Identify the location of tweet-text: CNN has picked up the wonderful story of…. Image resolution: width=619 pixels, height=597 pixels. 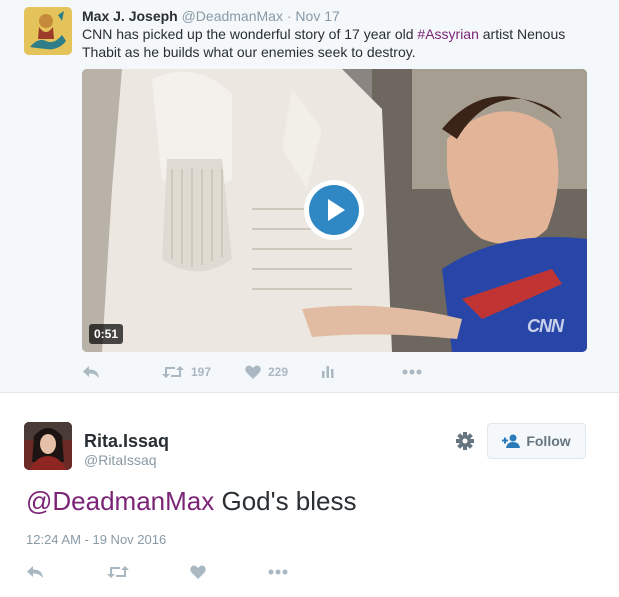
(337, 43).